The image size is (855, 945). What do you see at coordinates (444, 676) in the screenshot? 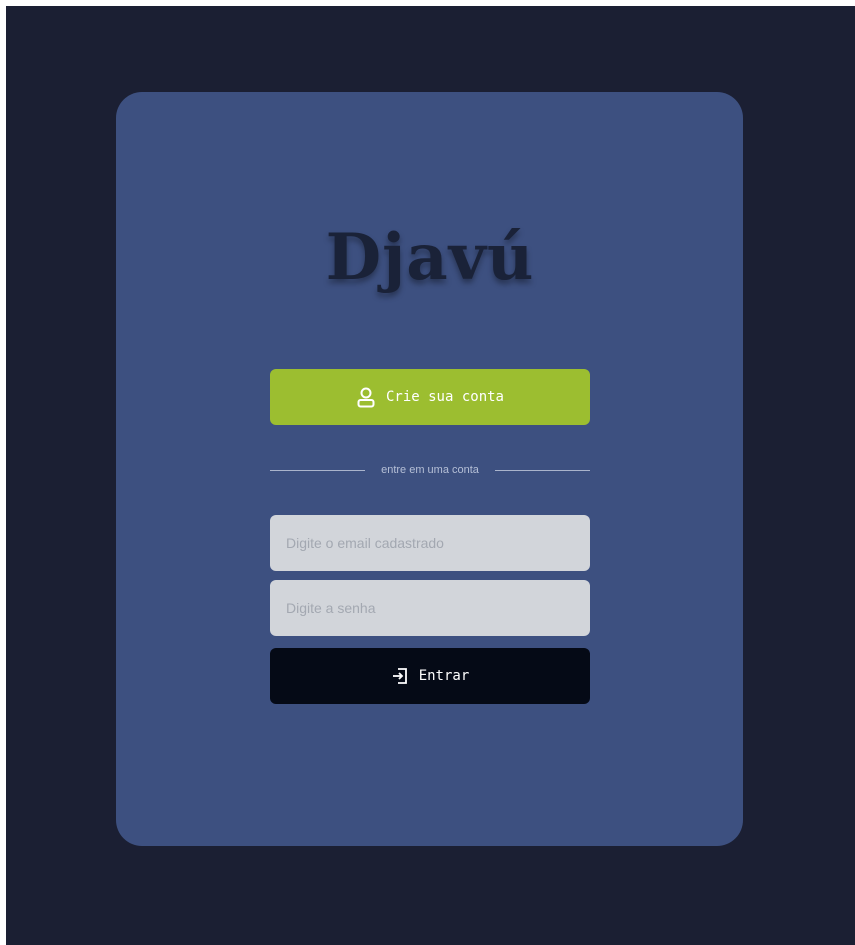
I see `login-button-label: Entrar` at bounding box center [444, 676].